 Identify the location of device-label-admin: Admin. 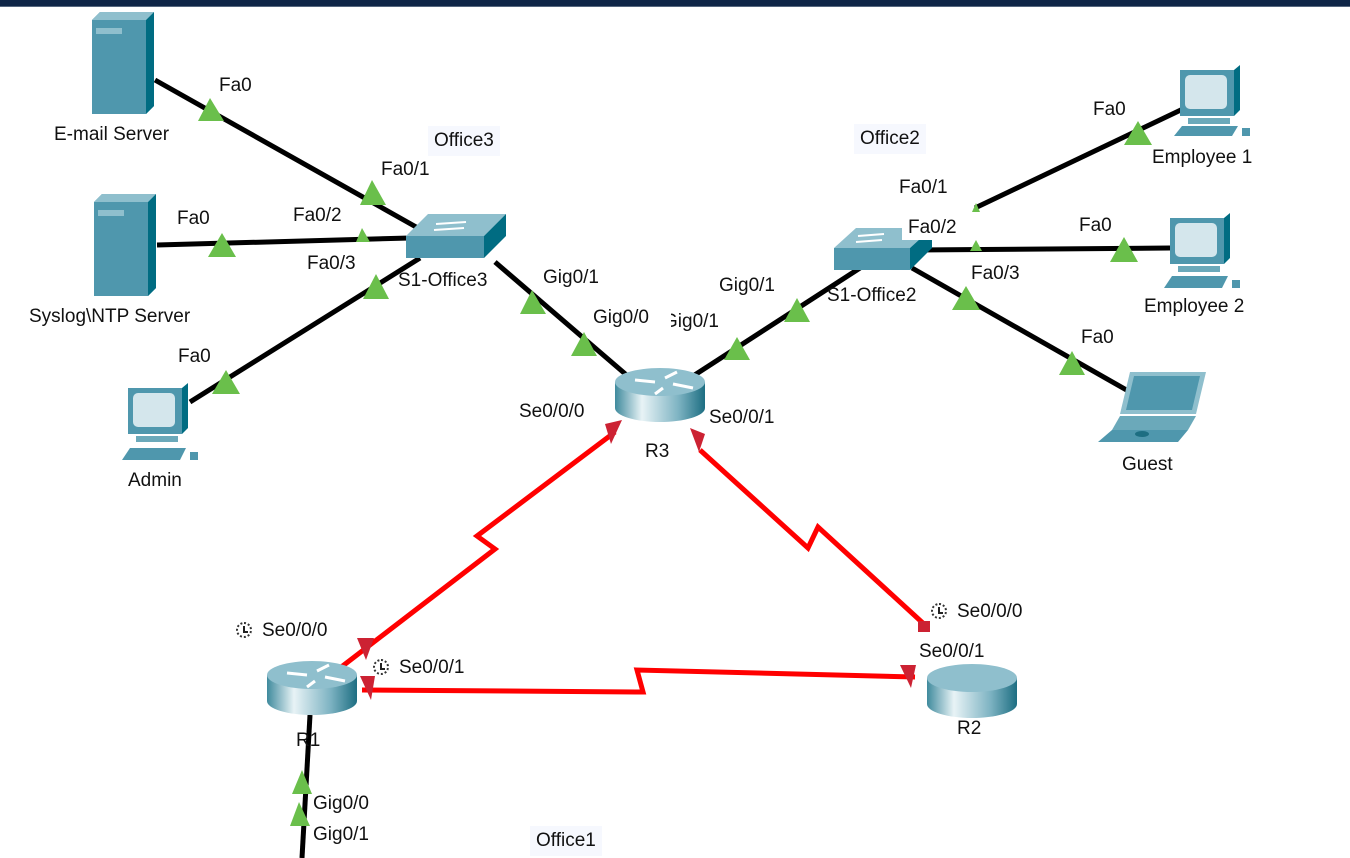
(155, 480).